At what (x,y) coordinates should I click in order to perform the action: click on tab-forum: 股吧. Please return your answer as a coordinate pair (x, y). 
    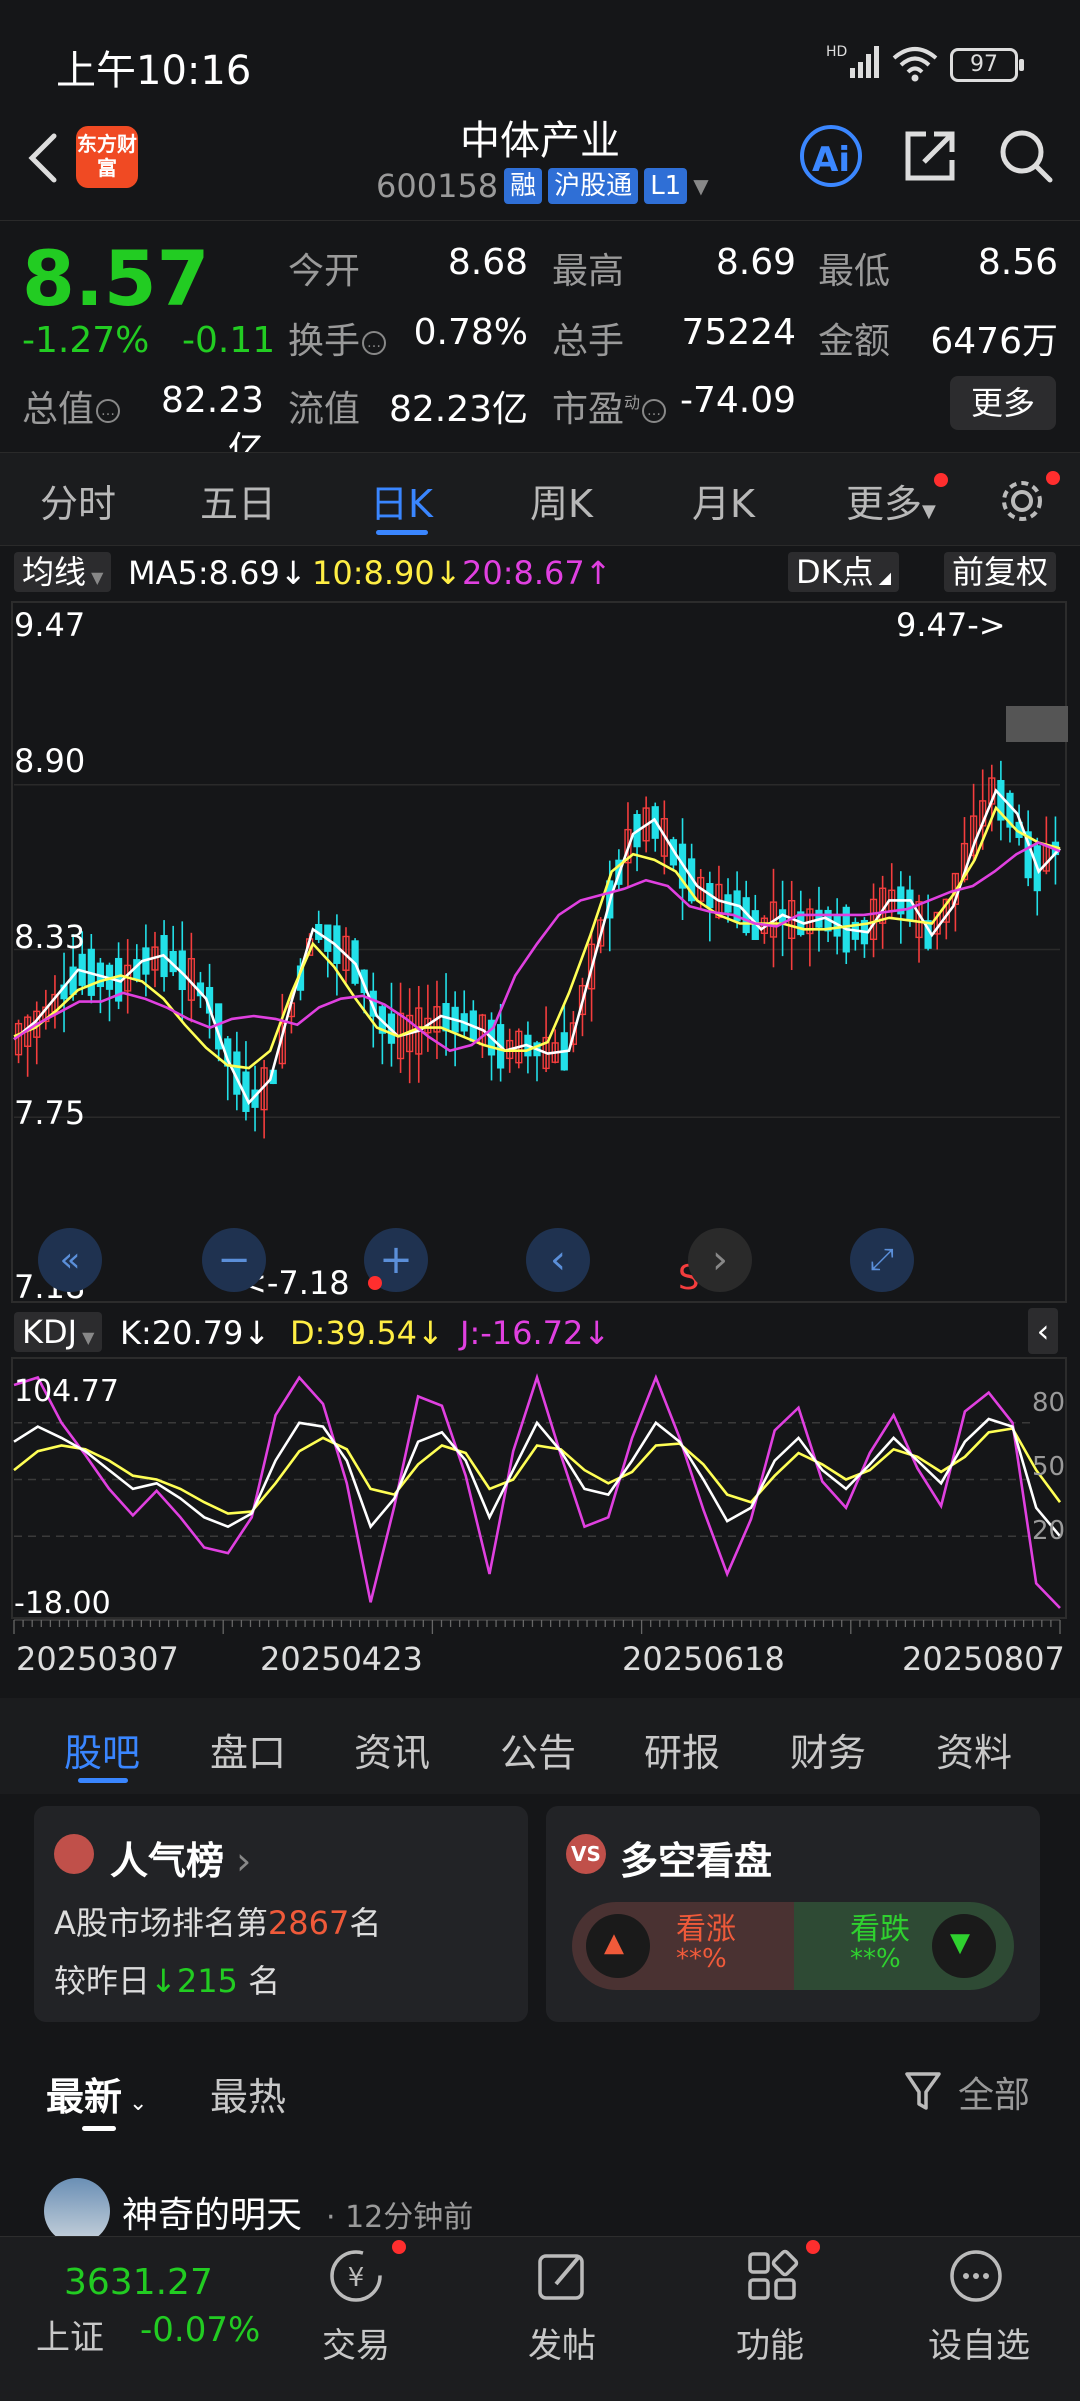
    Looking at the image, I should click on (102, 1749).